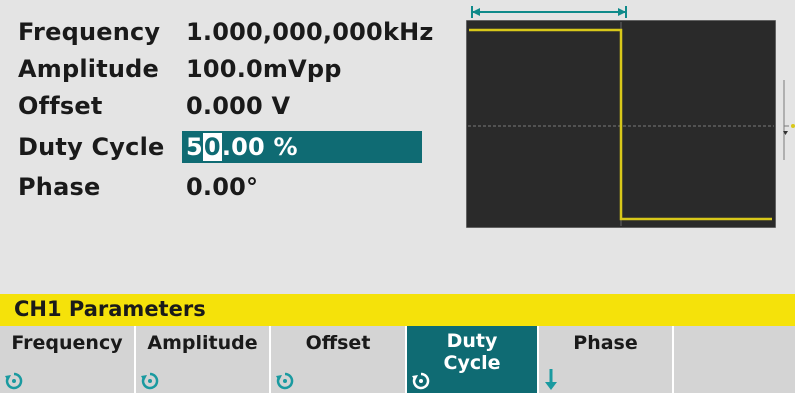 The width and height of the screenshot is (795, 393). What do you see at coordinates (202, 343) in the screenshot?
I see `softkey-label: Amplitude` at bounding box center [202, 343].